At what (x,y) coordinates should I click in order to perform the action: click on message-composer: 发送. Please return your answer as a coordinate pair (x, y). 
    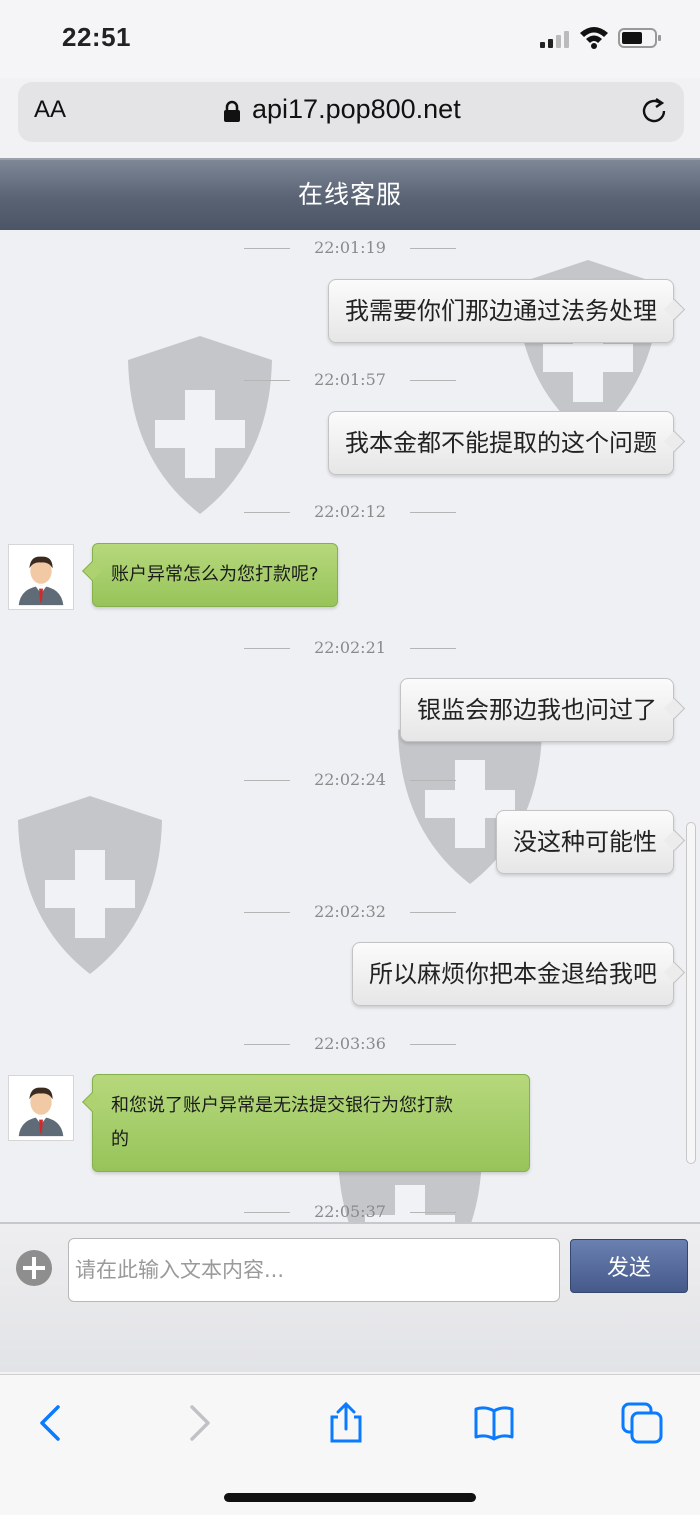
    Looking at the image, I should click on (350, 1297).